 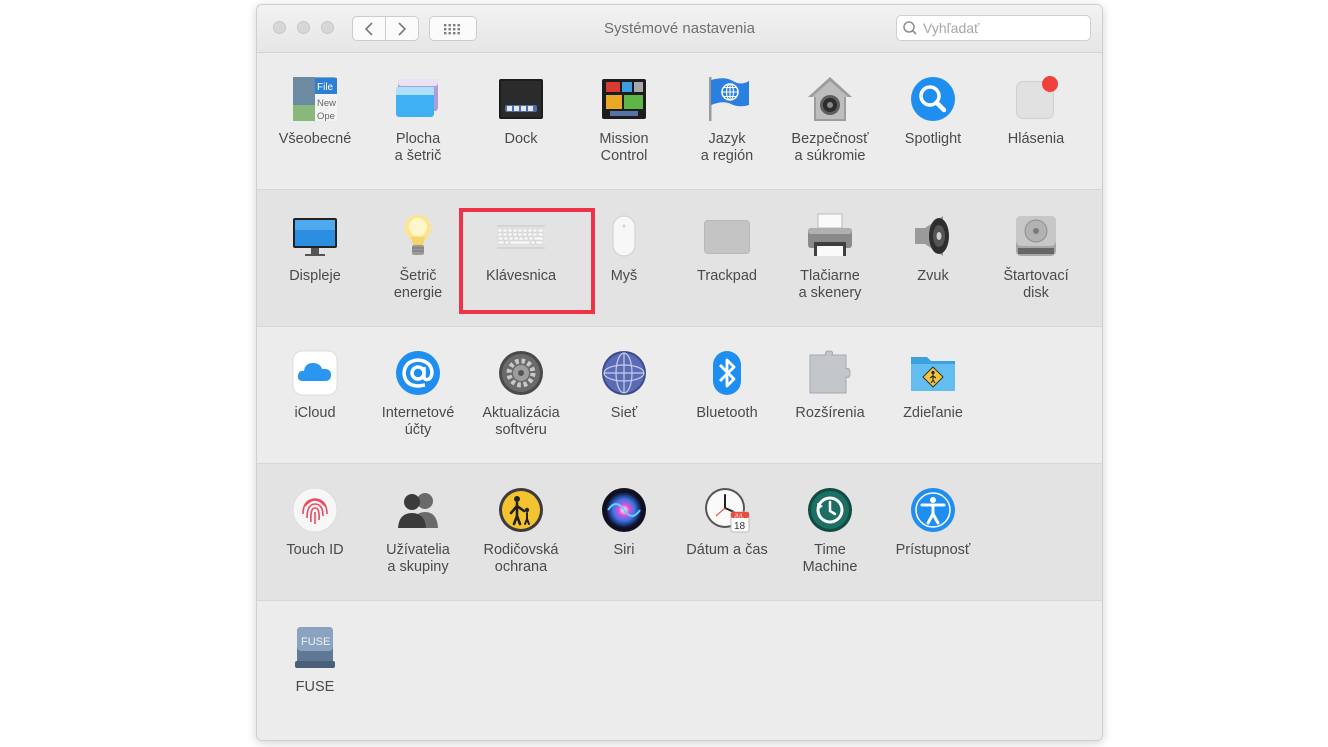 I want to click on pref-startup-disk: Štartovací disk, so click(x=1036, y=257).